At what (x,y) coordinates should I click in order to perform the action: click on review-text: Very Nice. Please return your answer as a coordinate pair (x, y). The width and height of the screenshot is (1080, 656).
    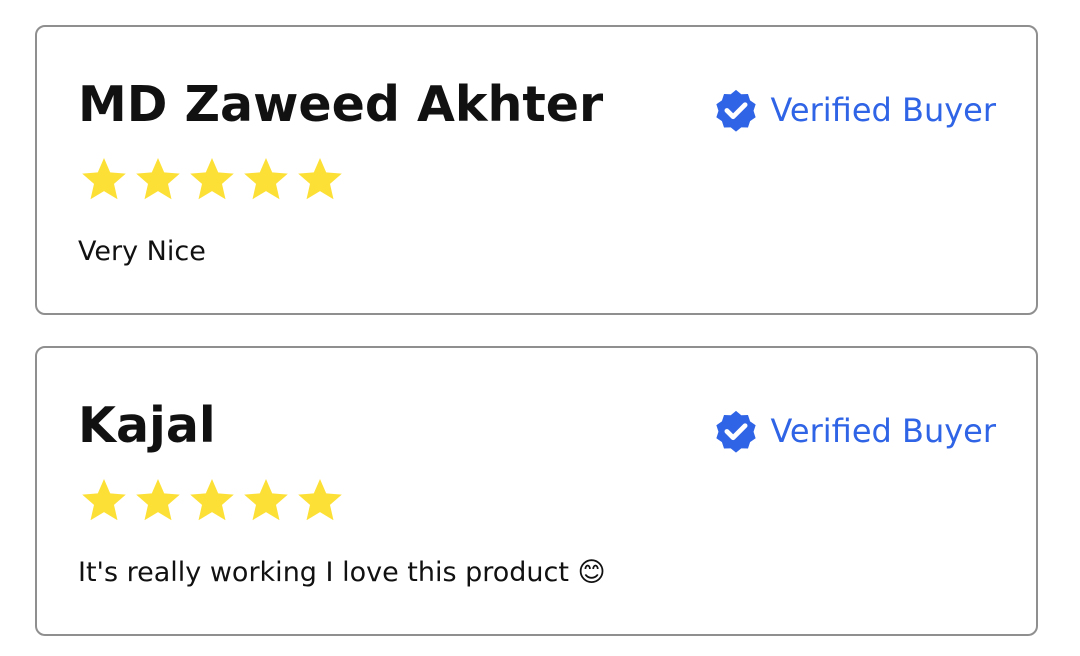
    Looking at the image, I should click on (142, 251).